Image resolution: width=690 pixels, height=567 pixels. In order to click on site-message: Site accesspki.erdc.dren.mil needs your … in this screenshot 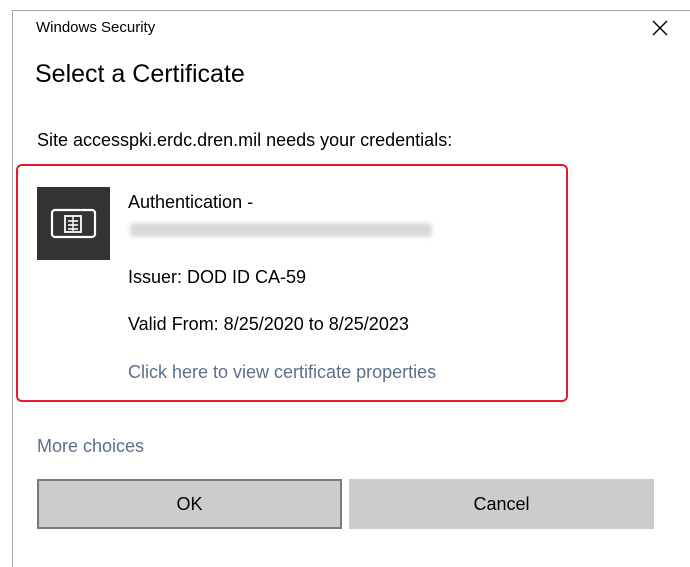, I will do `click(245, 140)`.